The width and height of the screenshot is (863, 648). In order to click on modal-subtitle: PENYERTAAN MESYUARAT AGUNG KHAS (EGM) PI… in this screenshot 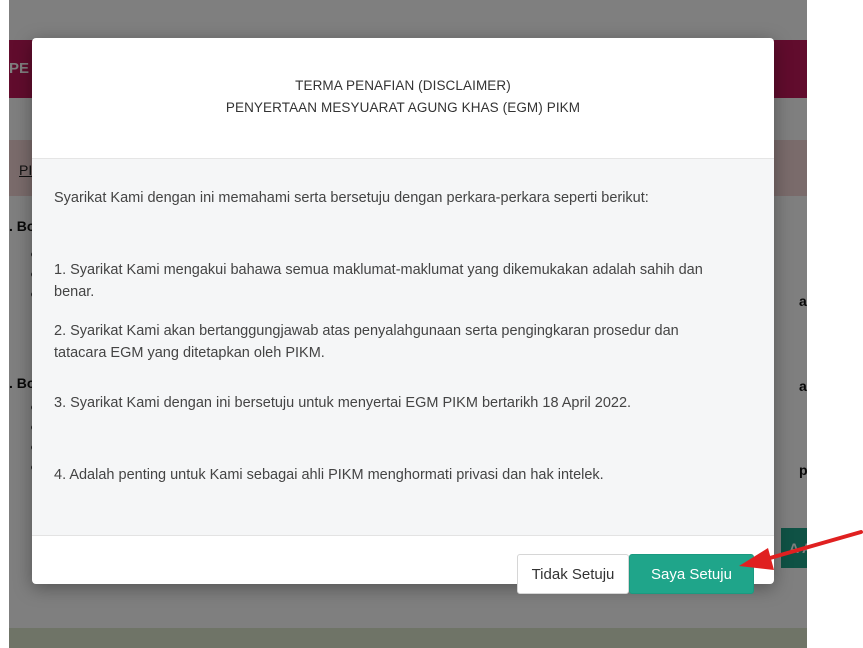, I will do `click(403, 107)`.